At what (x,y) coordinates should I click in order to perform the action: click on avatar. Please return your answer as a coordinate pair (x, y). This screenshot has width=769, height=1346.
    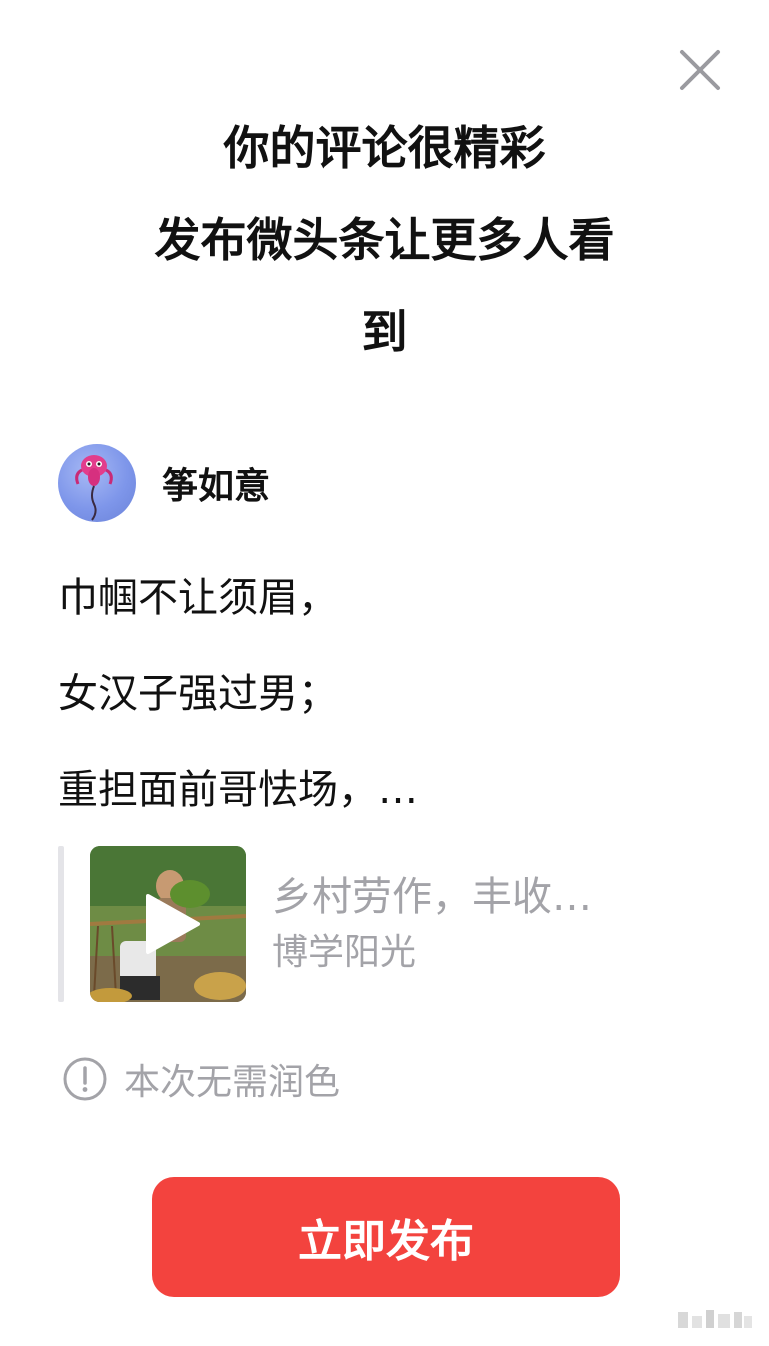
    Looking at the image, I should click on (97, 483).